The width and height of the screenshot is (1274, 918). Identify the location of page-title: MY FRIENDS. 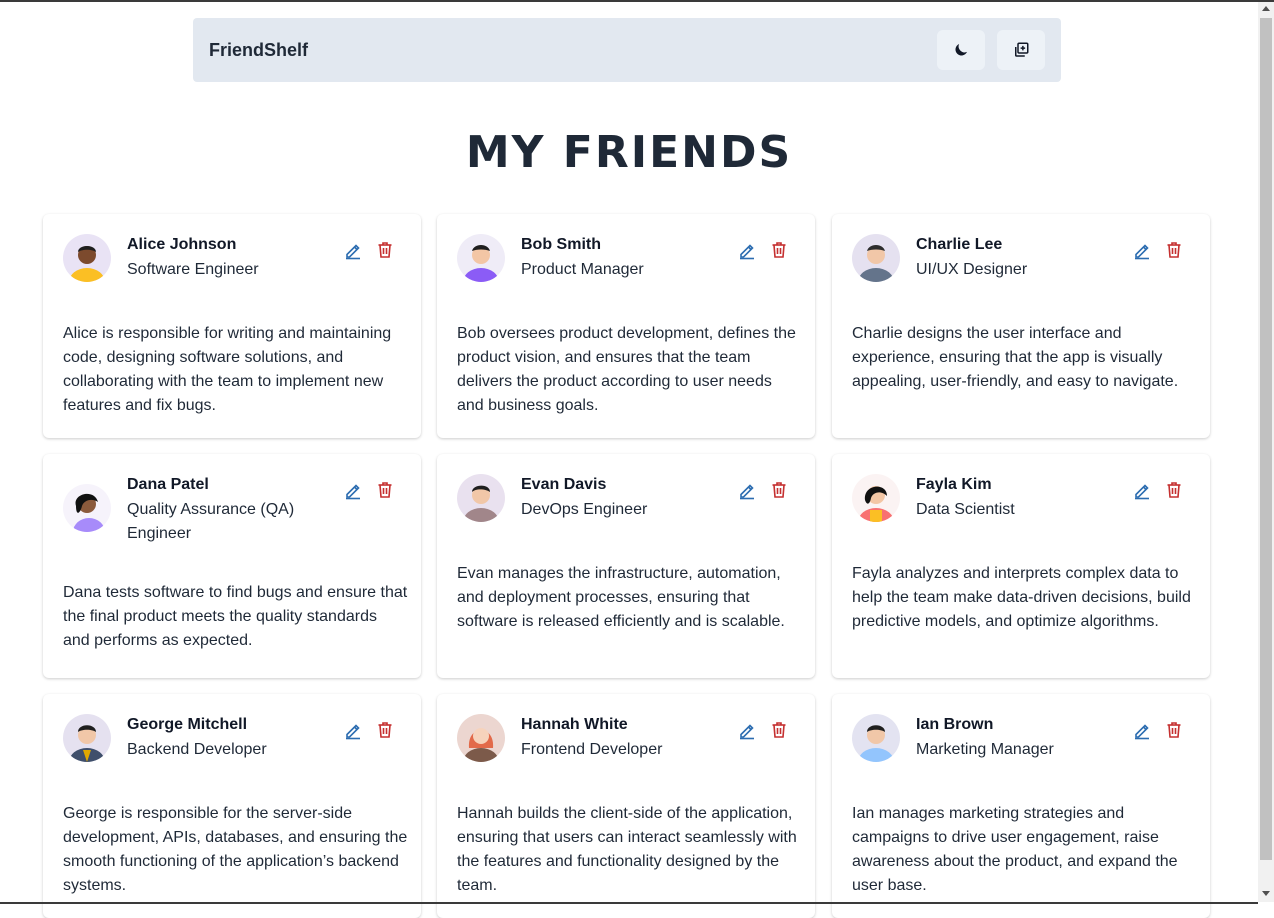
(629, 152).